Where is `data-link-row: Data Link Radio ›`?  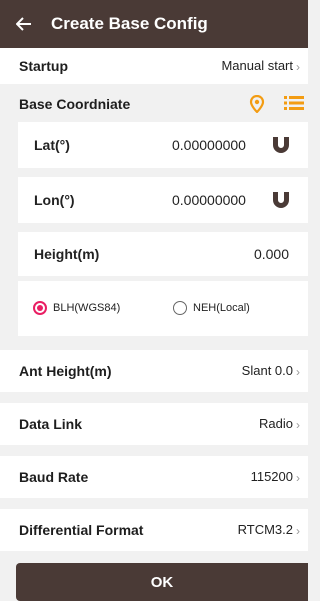 data-link-row: Data Link Radio › is located at coordinates (154, 424).